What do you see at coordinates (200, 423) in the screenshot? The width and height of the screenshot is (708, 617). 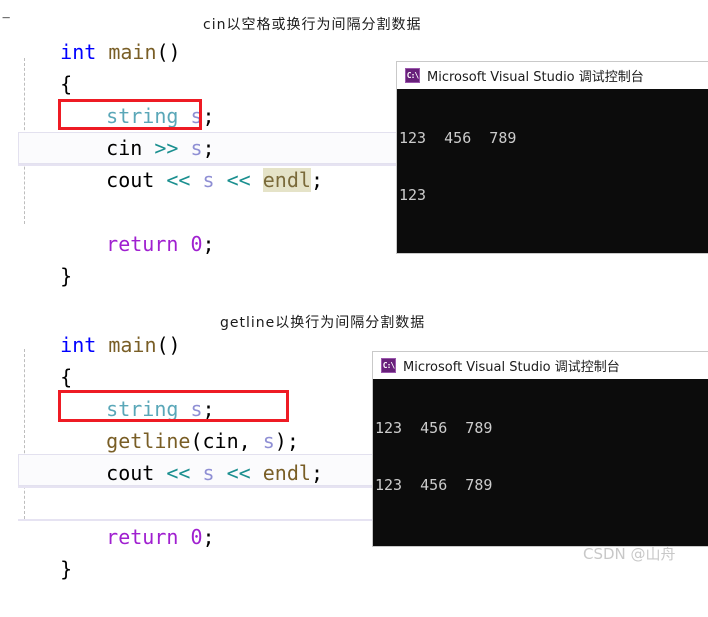 I see `code-line-getline: getline(cin, s);` at bounding box center [200, 423].